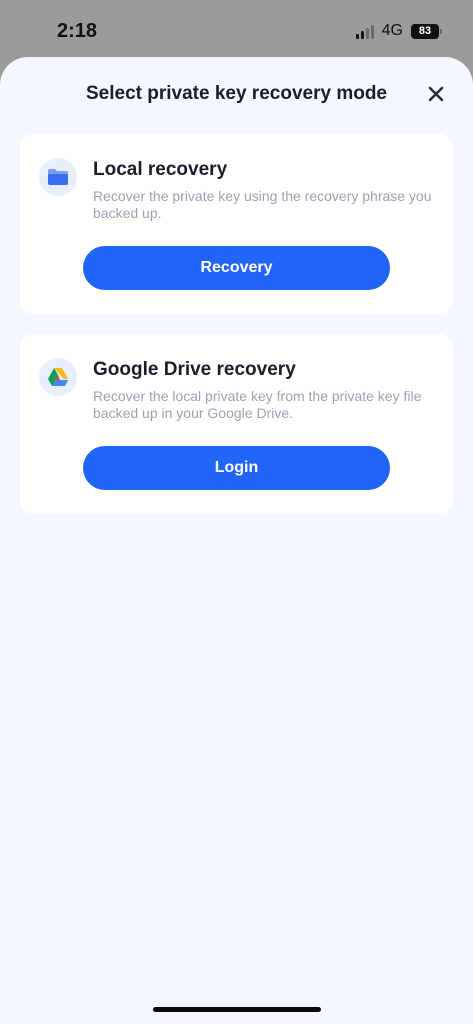  What do you see at coordinates (236, 268) in the screenshot?
I see `recovery-button: Recovery` at bounding box center [236, 268].